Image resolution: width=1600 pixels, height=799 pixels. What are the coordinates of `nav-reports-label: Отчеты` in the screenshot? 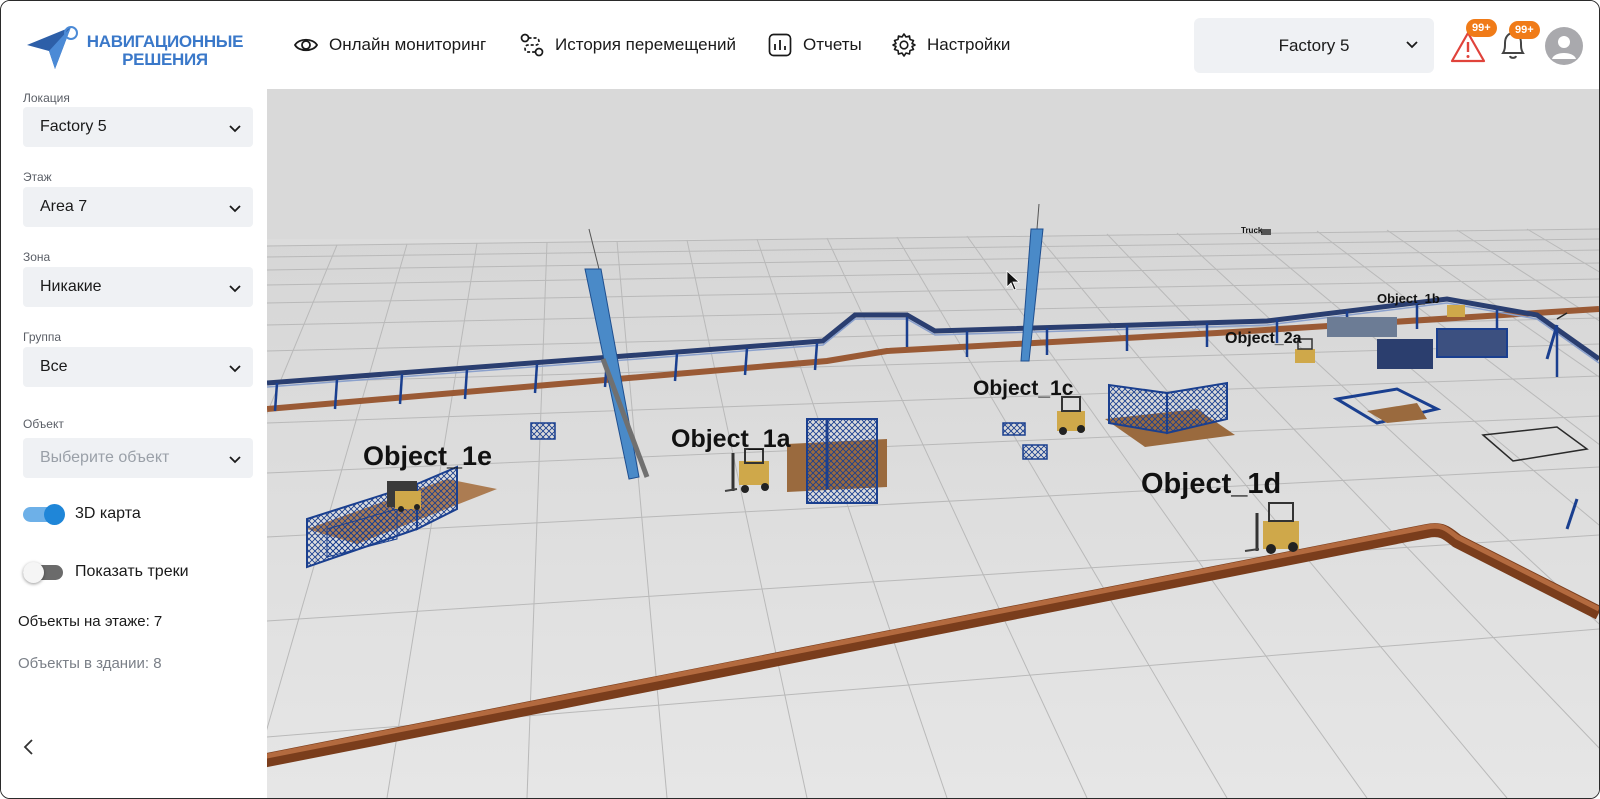 It's located at (832, 44).